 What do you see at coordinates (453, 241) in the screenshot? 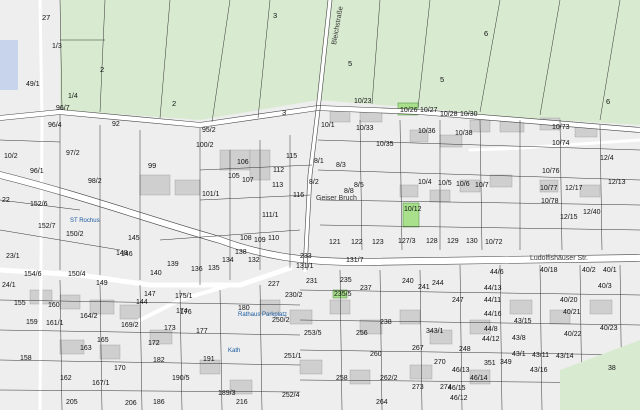
I see `parcel-label: 129` at bounding box center [453, 241].